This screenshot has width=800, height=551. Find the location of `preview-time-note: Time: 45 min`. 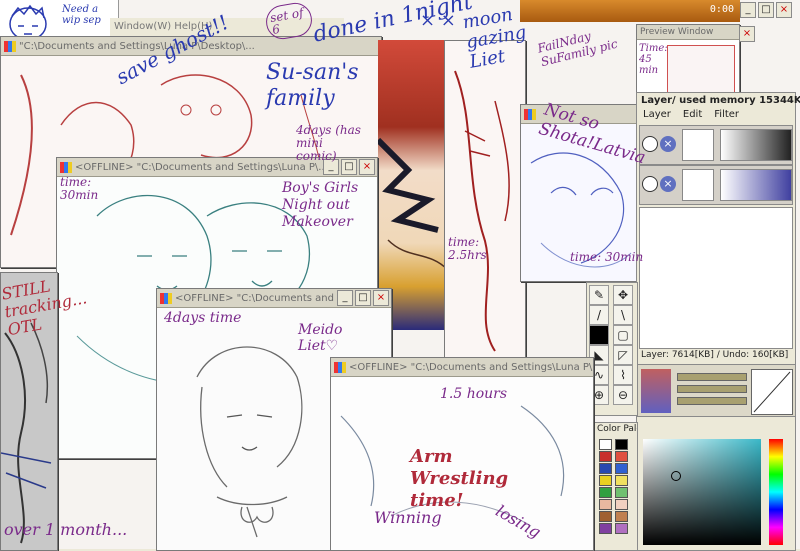

preview-time-note: Time: 45 min is located at coordinates (653, 59).